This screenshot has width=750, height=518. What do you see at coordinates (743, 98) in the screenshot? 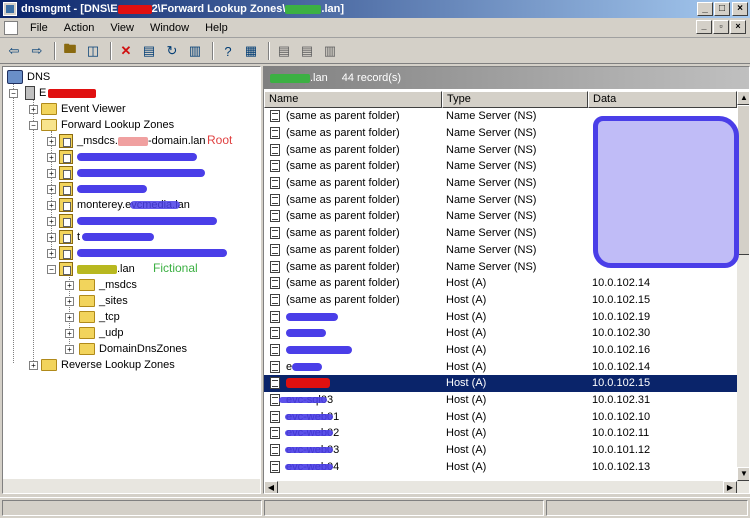
I see `scroll-up-button: ▲` at bounding box center [743, 98].